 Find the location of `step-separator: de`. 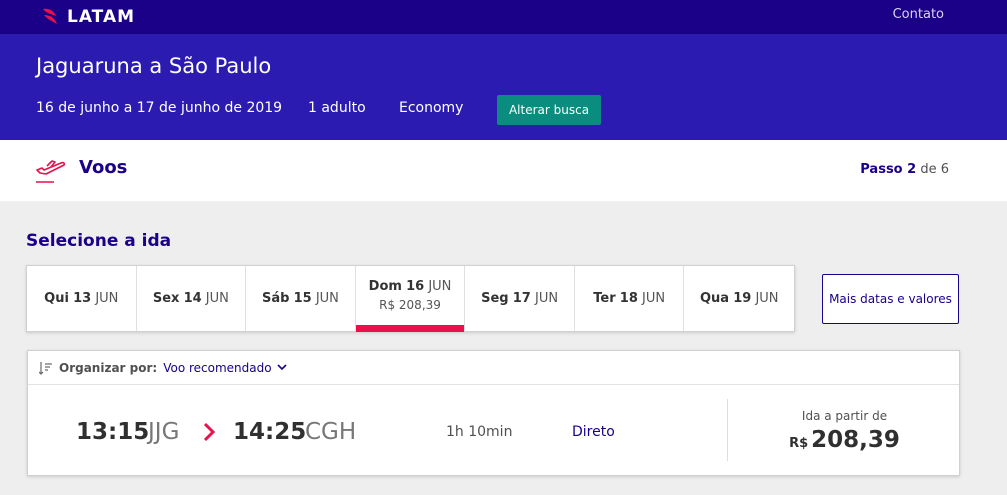

step-separator: de is located at coordinates (928, 169).